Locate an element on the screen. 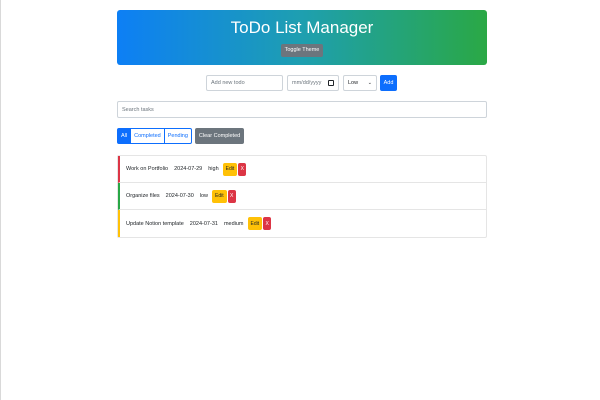  filter-tab-pending: Pending is located at coordinates (177, 136).